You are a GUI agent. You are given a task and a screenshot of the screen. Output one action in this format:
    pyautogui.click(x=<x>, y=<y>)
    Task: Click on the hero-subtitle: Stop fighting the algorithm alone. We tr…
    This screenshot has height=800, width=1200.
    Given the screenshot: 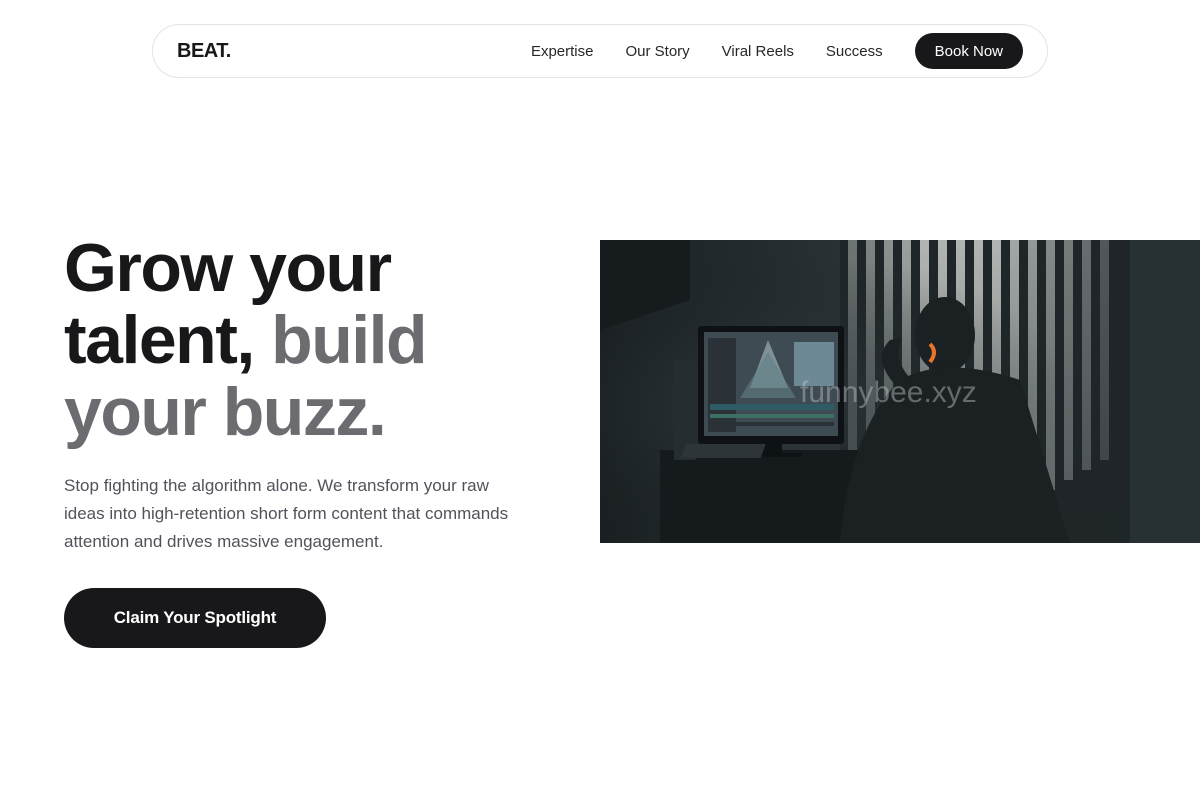 What is the action you would take?
    pyautogui.click(x=286, y=513)
    